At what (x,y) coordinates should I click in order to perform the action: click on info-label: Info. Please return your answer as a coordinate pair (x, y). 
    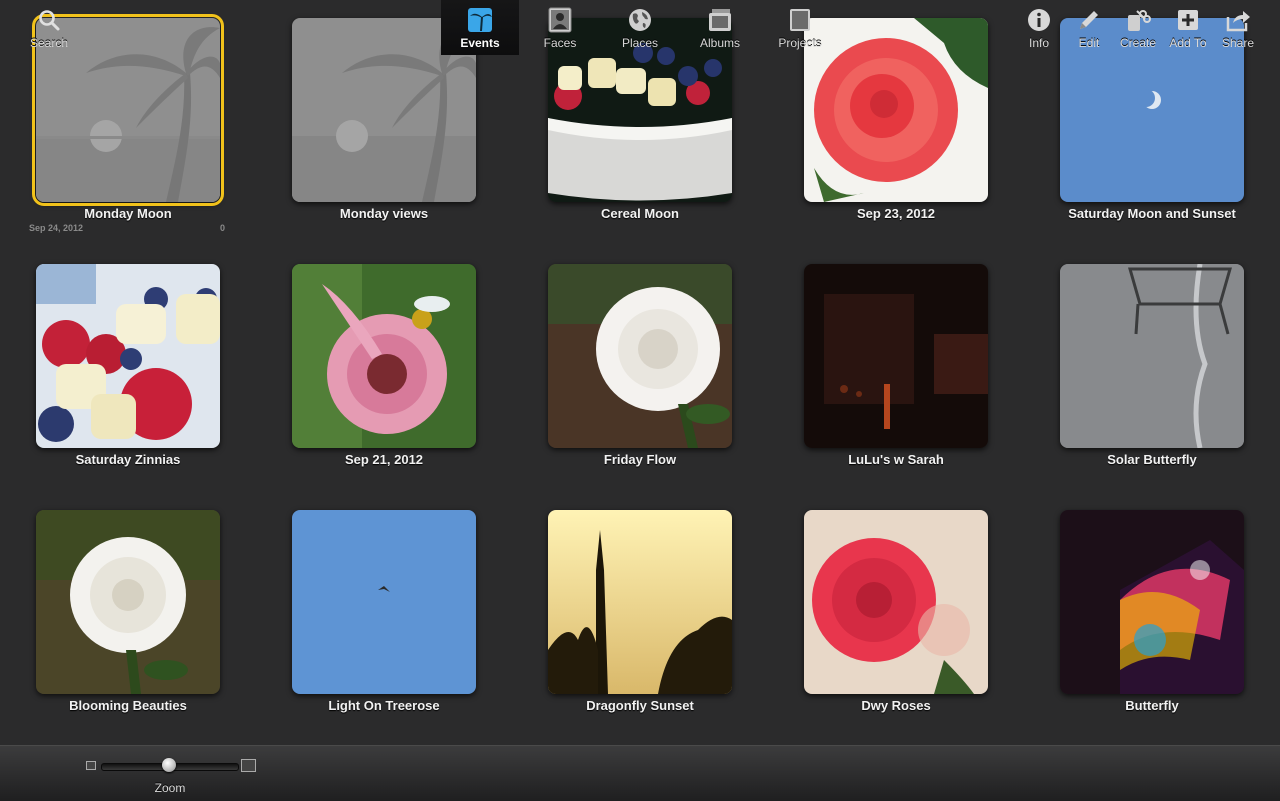
    Looking at the image, I should click on (1038, 43).